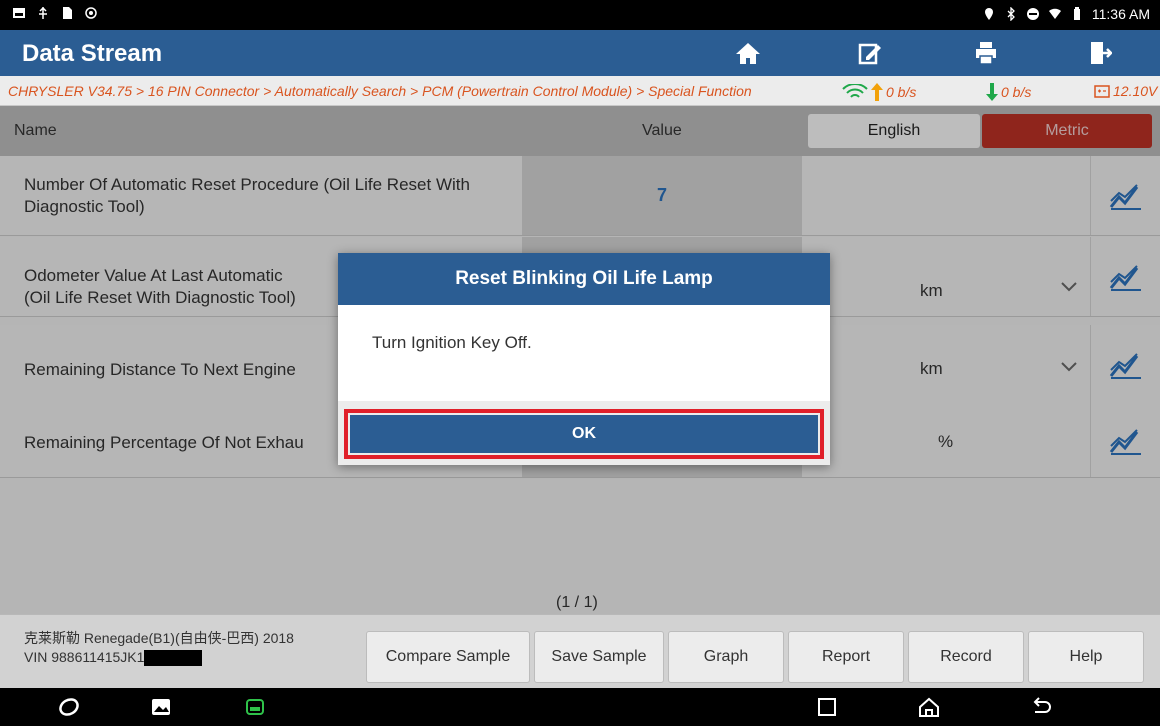  Describe the element at coordinates (91, 13) in the screenshot. I see `settings-status-icon` at that location.